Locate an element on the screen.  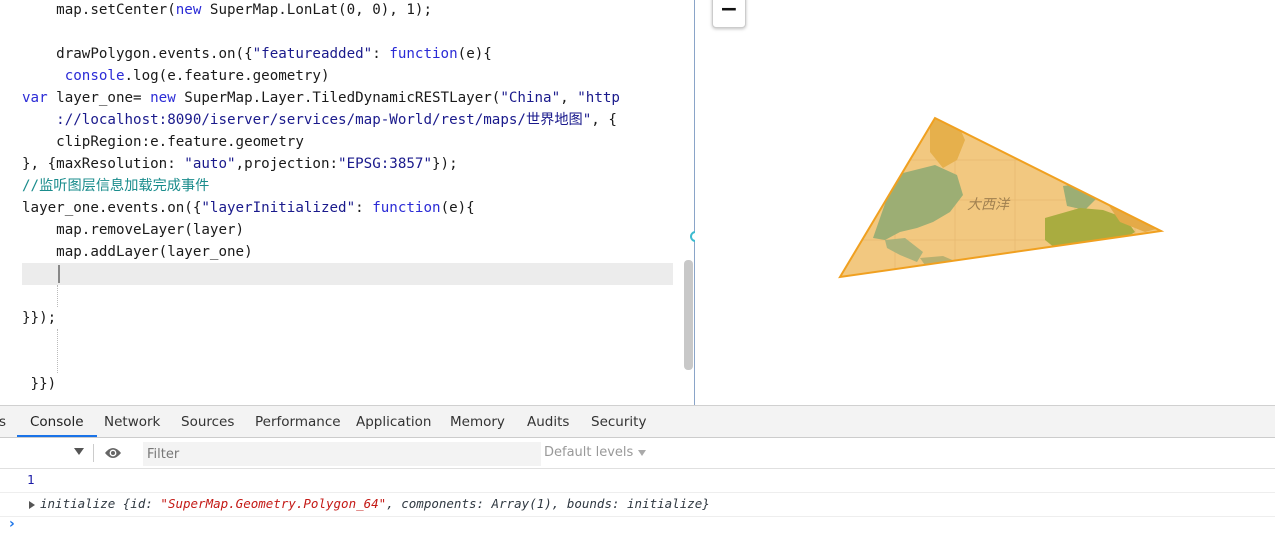
console-message: 1 is located at coordinates (637, 480).